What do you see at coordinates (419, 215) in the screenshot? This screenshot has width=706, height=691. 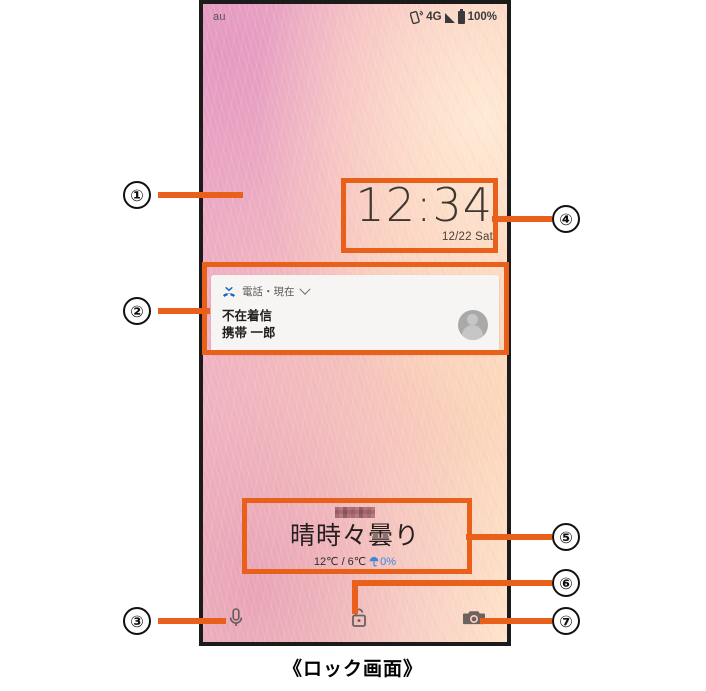 I see `highlight-clock` at bounding box center [419, 215].